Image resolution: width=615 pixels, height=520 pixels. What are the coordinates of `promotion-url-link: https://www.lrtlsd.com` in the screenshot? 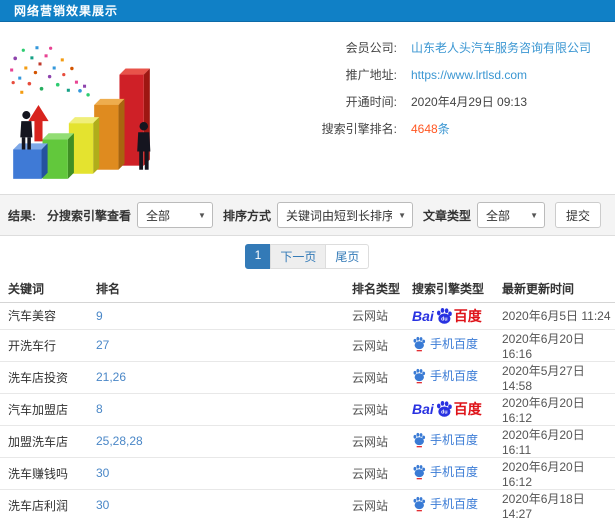 It's located at (469, 75).